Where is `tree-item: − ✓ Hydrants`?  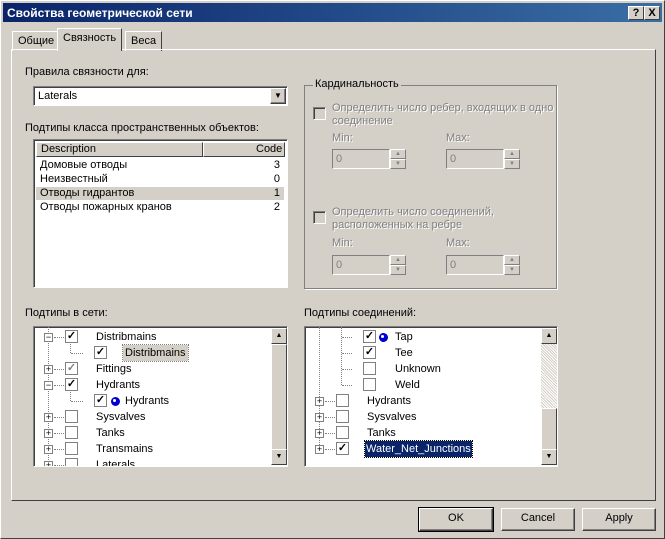 tree-item: − ✓ Hydrants is located at coordinates (152, 385).